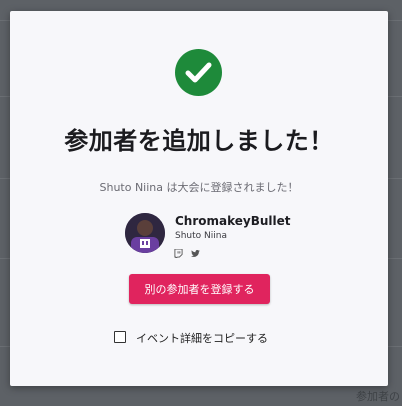  What do you see at coordinates (202, 338) in the screenshot?
I see `copy-details-label: イベント詳細をコピーする` at bounding box center [202, 338].